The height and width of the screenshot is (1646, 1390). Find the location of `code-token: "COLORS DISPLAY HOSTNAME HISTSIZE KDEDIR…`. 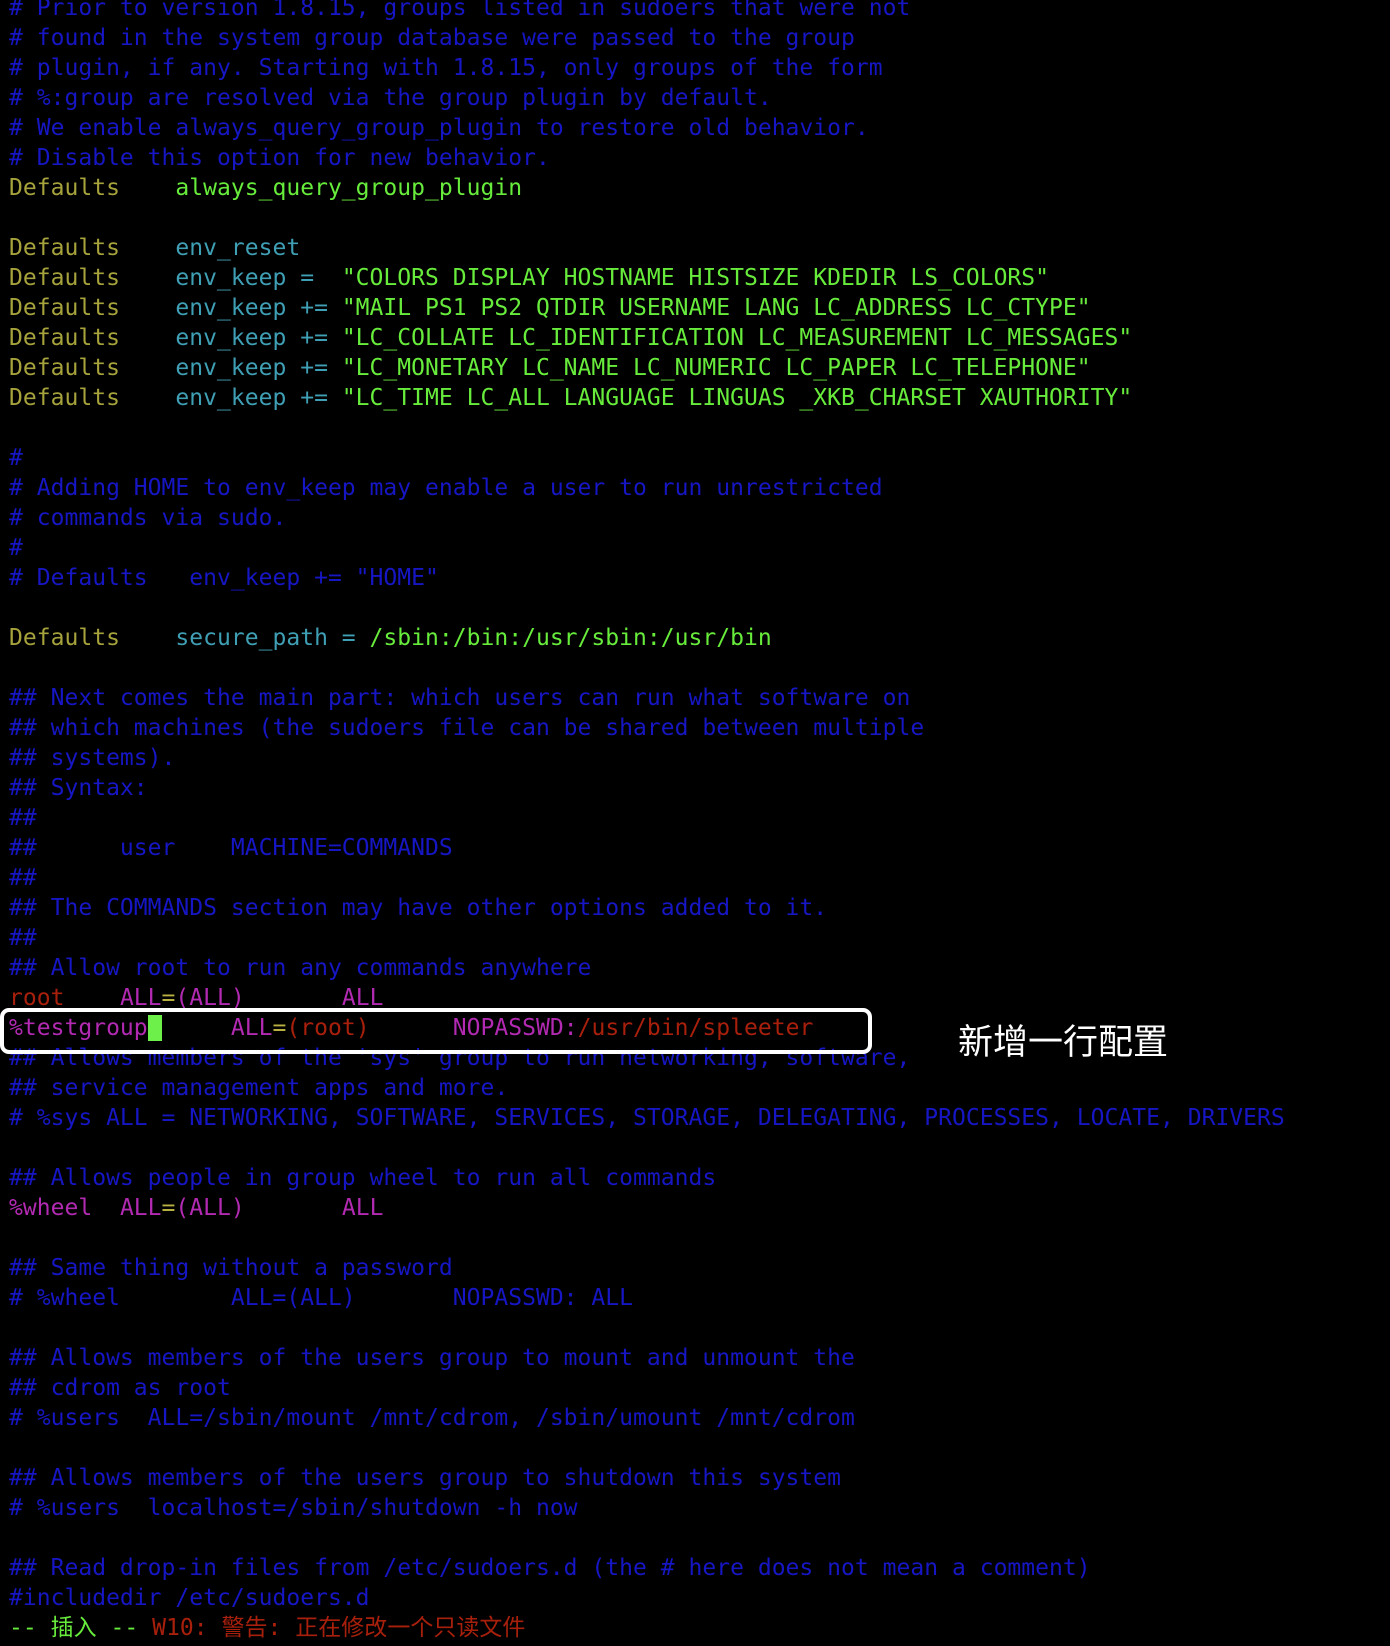

code-token: "COLORS DISPLAY HOSTNAME HISTSIZE KDEDIR… is located at coordinates (695, 278).